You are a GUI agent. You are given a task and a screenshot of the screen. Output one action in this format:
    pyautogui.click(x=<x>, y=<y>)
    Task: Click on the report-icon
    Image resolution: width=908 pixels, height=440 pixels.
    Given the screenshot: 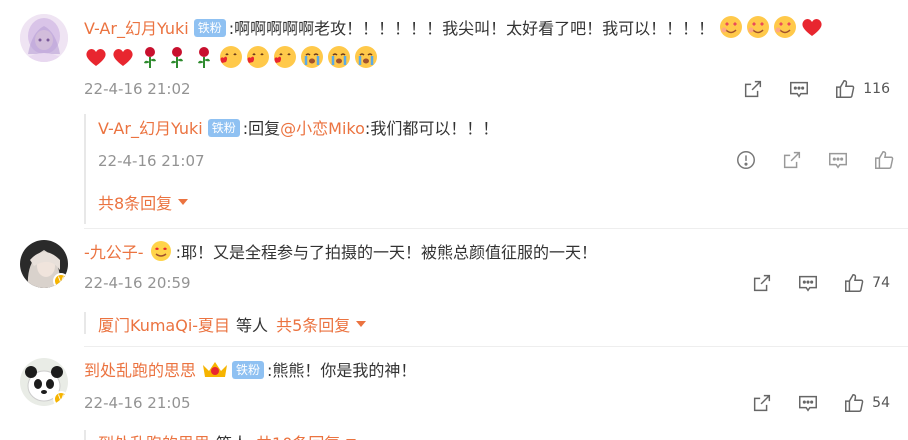 What is the action you would take?
    pyautogui.click(x=746, y=160)
    